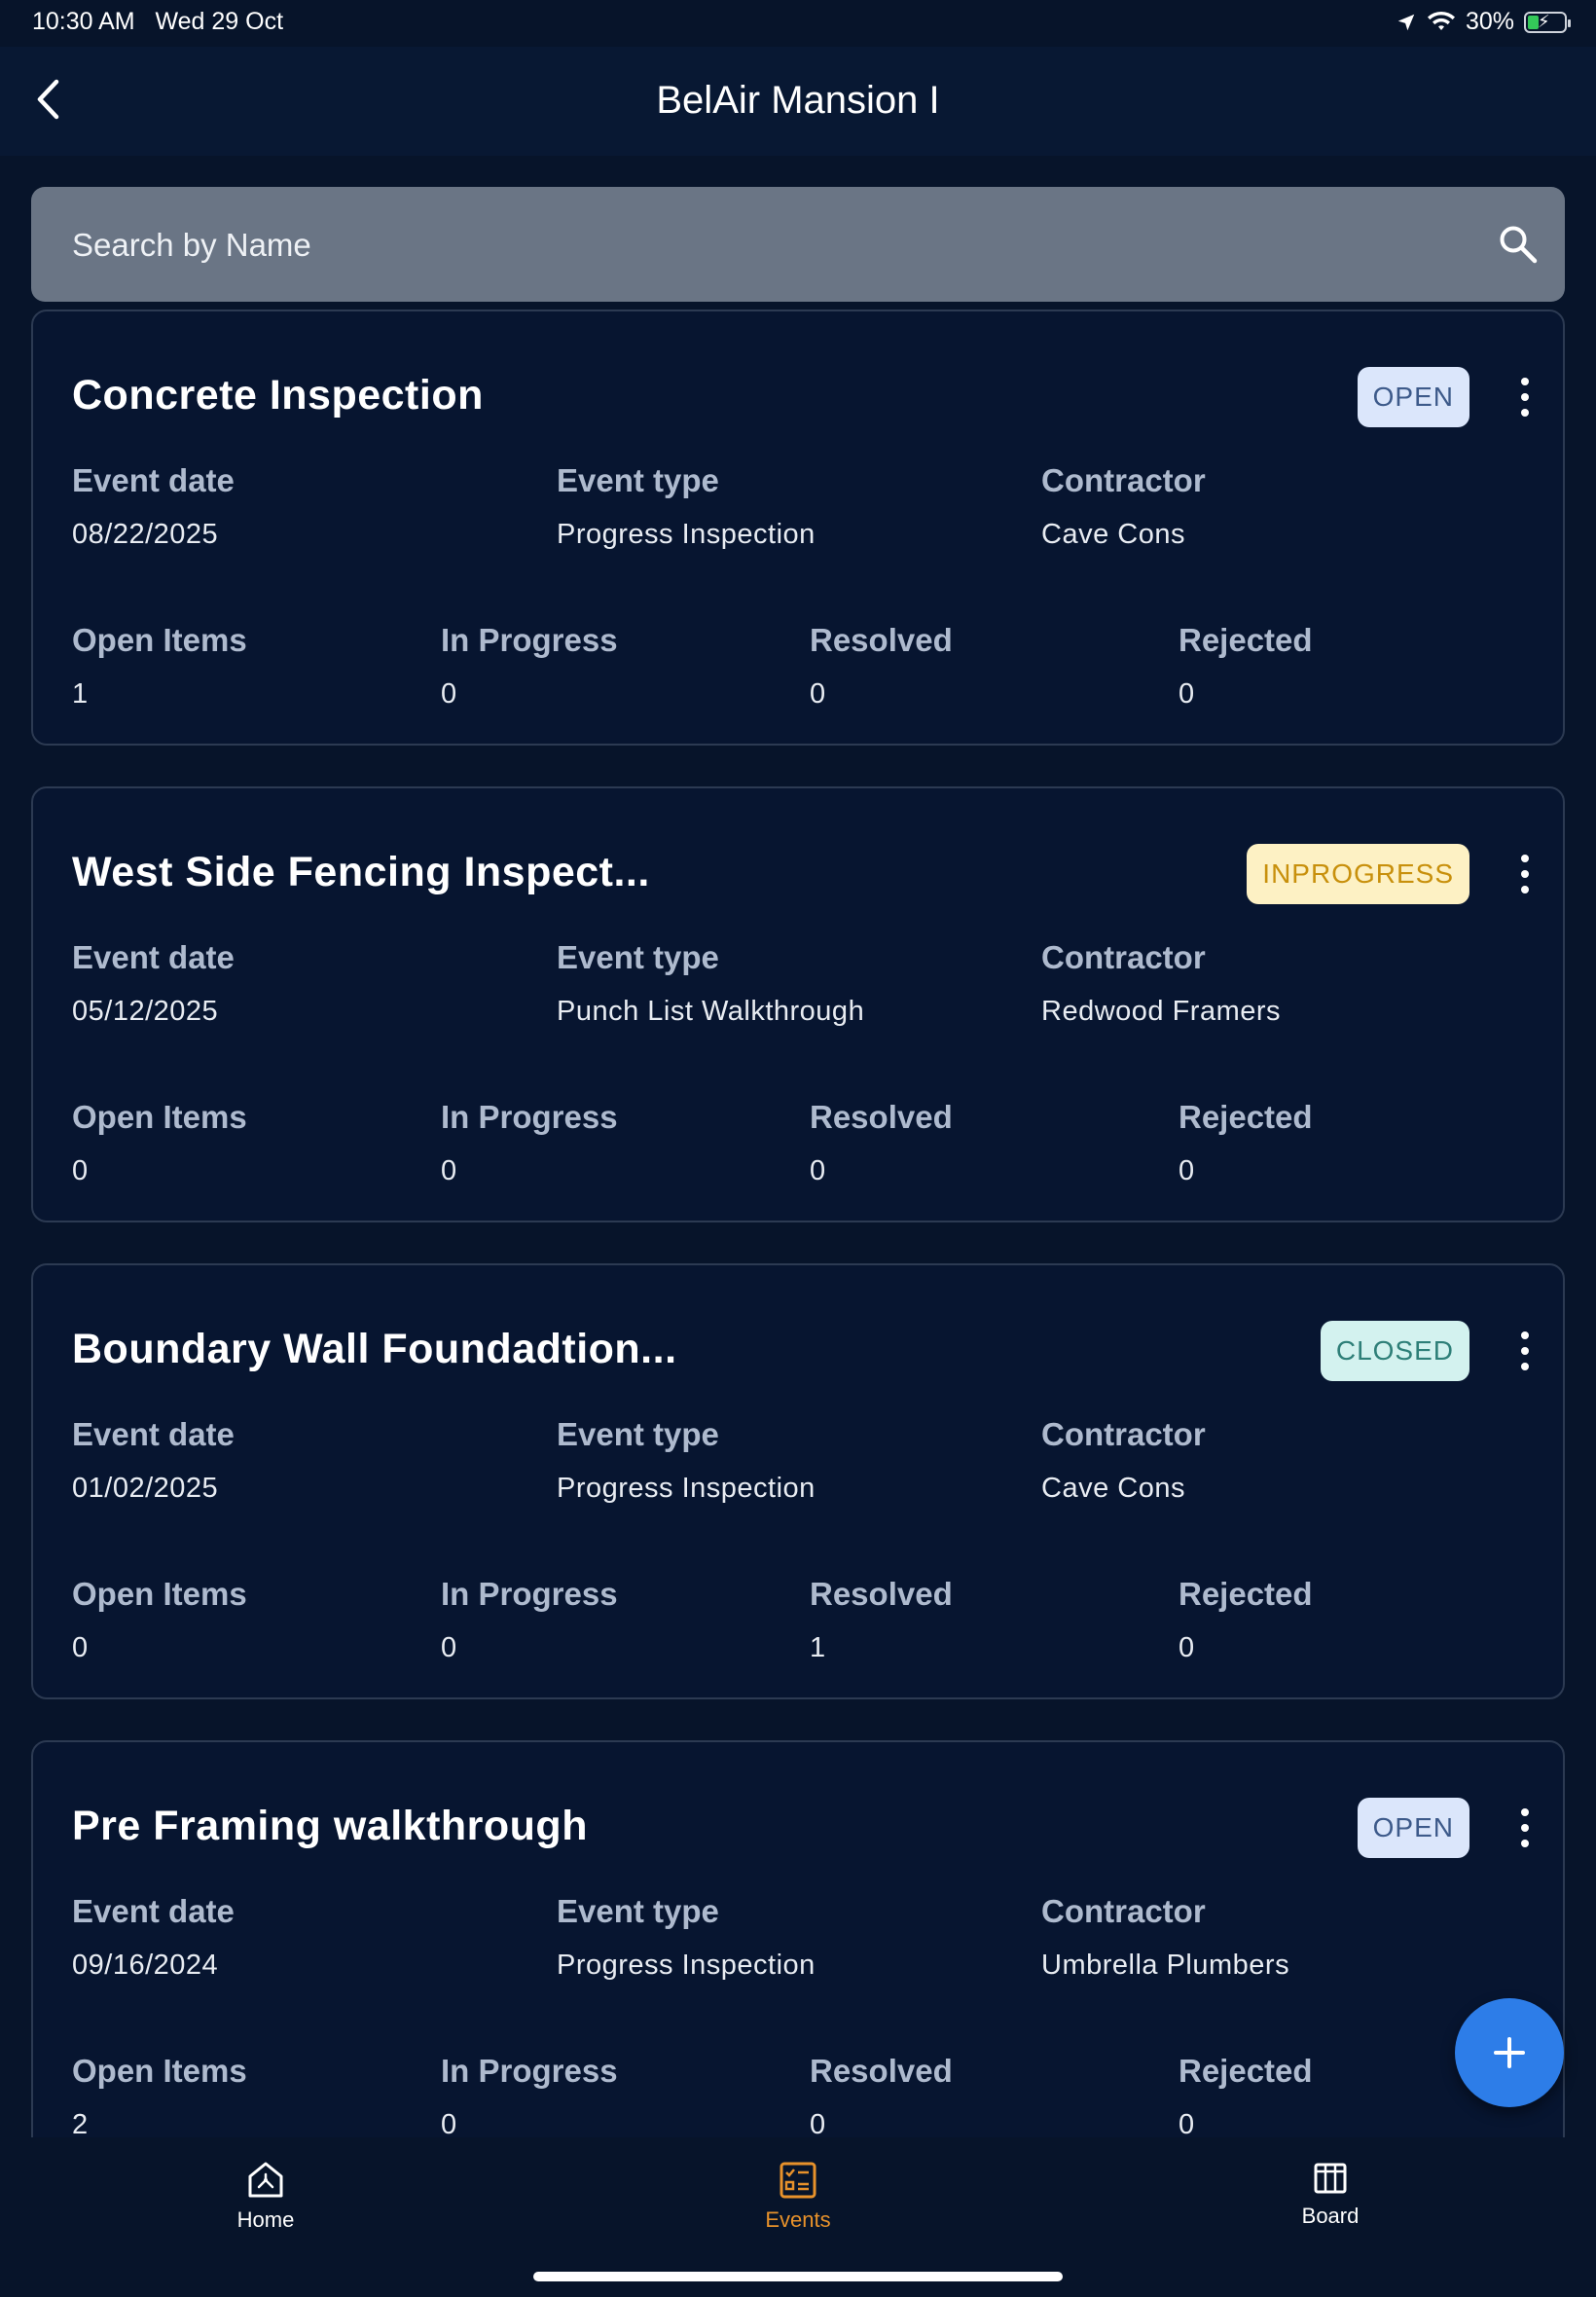  What do you see at coordinates (798, 2180) in the screenshot?
I see `events-icon` at bounding box center [798, 2180].